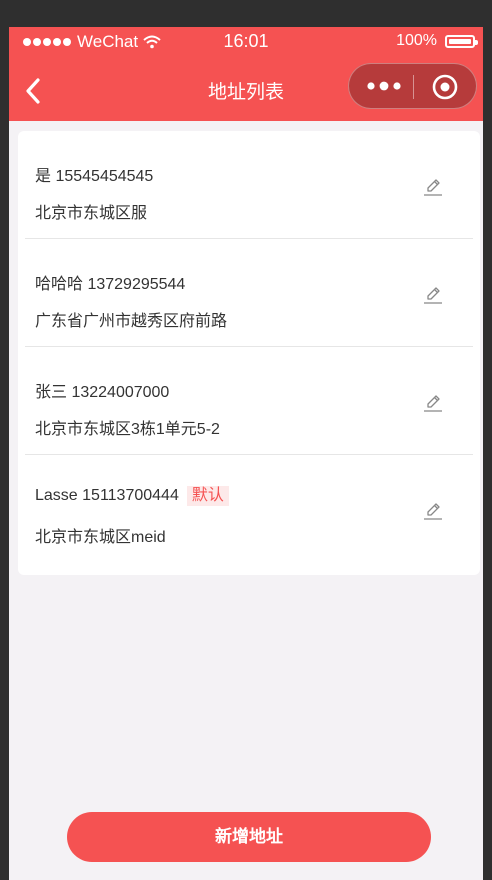 This screenshot has height=880, width=492. I want to click on name-phone-text: Lasse 15113700444, so click(107, 495).